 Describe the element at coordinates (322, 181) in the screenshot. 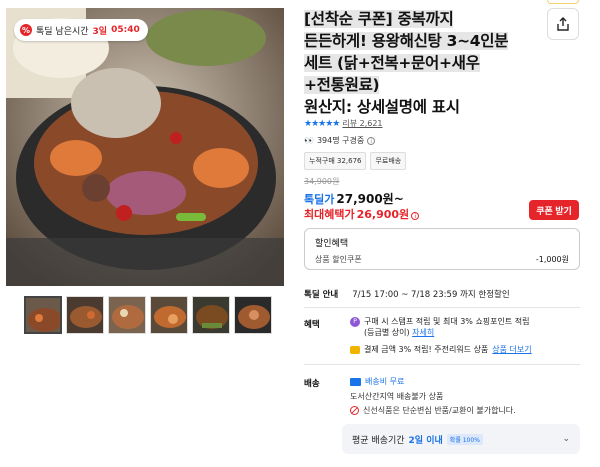

I see `original-price: 34,900원` at that location.